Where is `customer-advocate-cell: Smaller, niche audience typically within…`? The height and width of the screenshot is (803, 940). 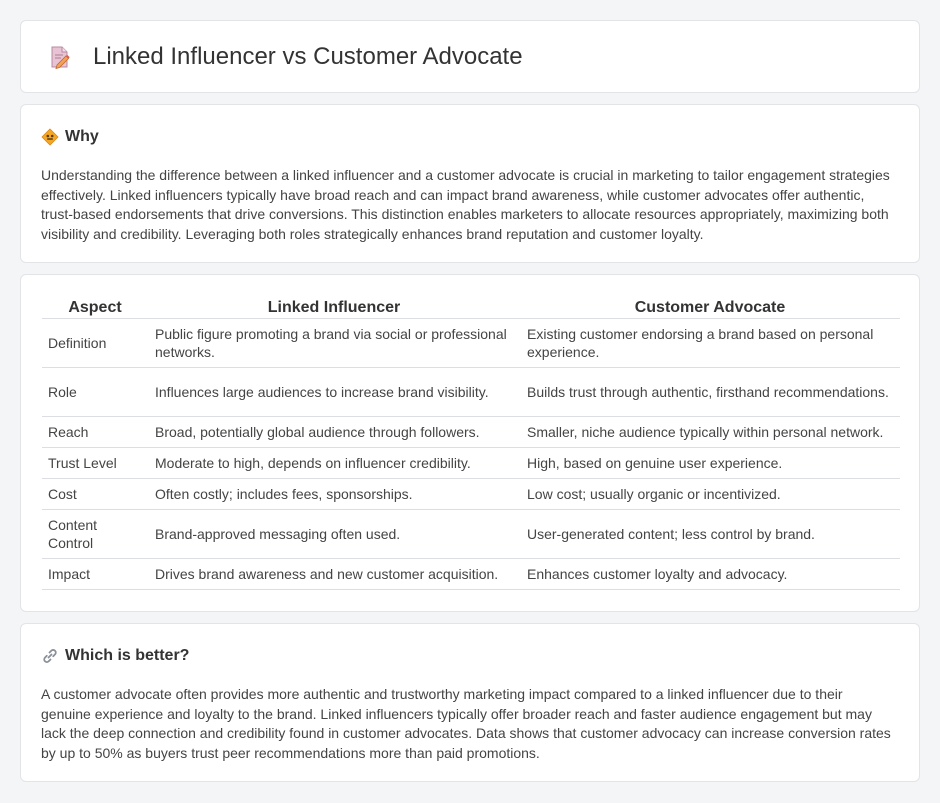
customer-advocate-cell: Smaller, niche audience typically within… is located at coordinates (710, 432).